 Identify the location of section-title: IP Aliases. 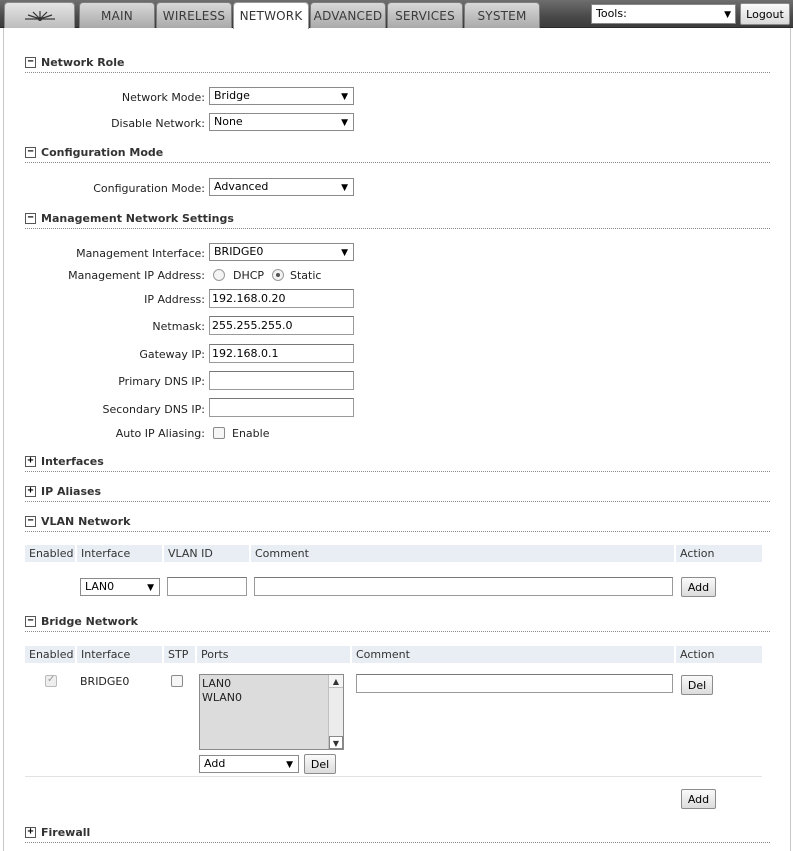
(71, 491).